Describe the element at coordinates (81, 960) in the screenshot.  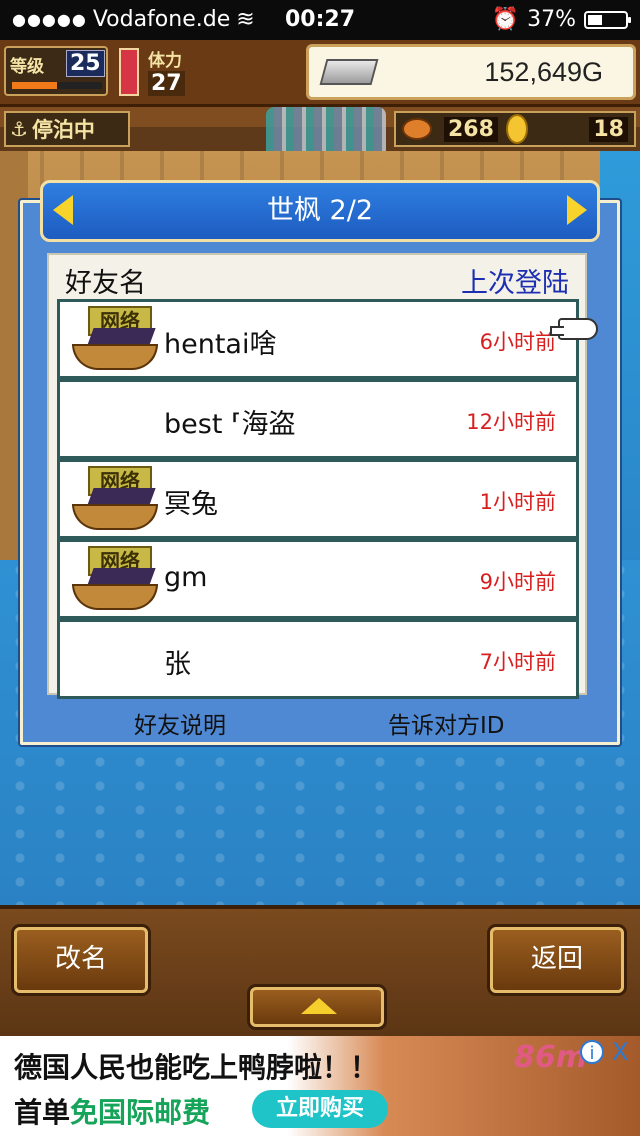
I see `rename-button: 改名` at that location.